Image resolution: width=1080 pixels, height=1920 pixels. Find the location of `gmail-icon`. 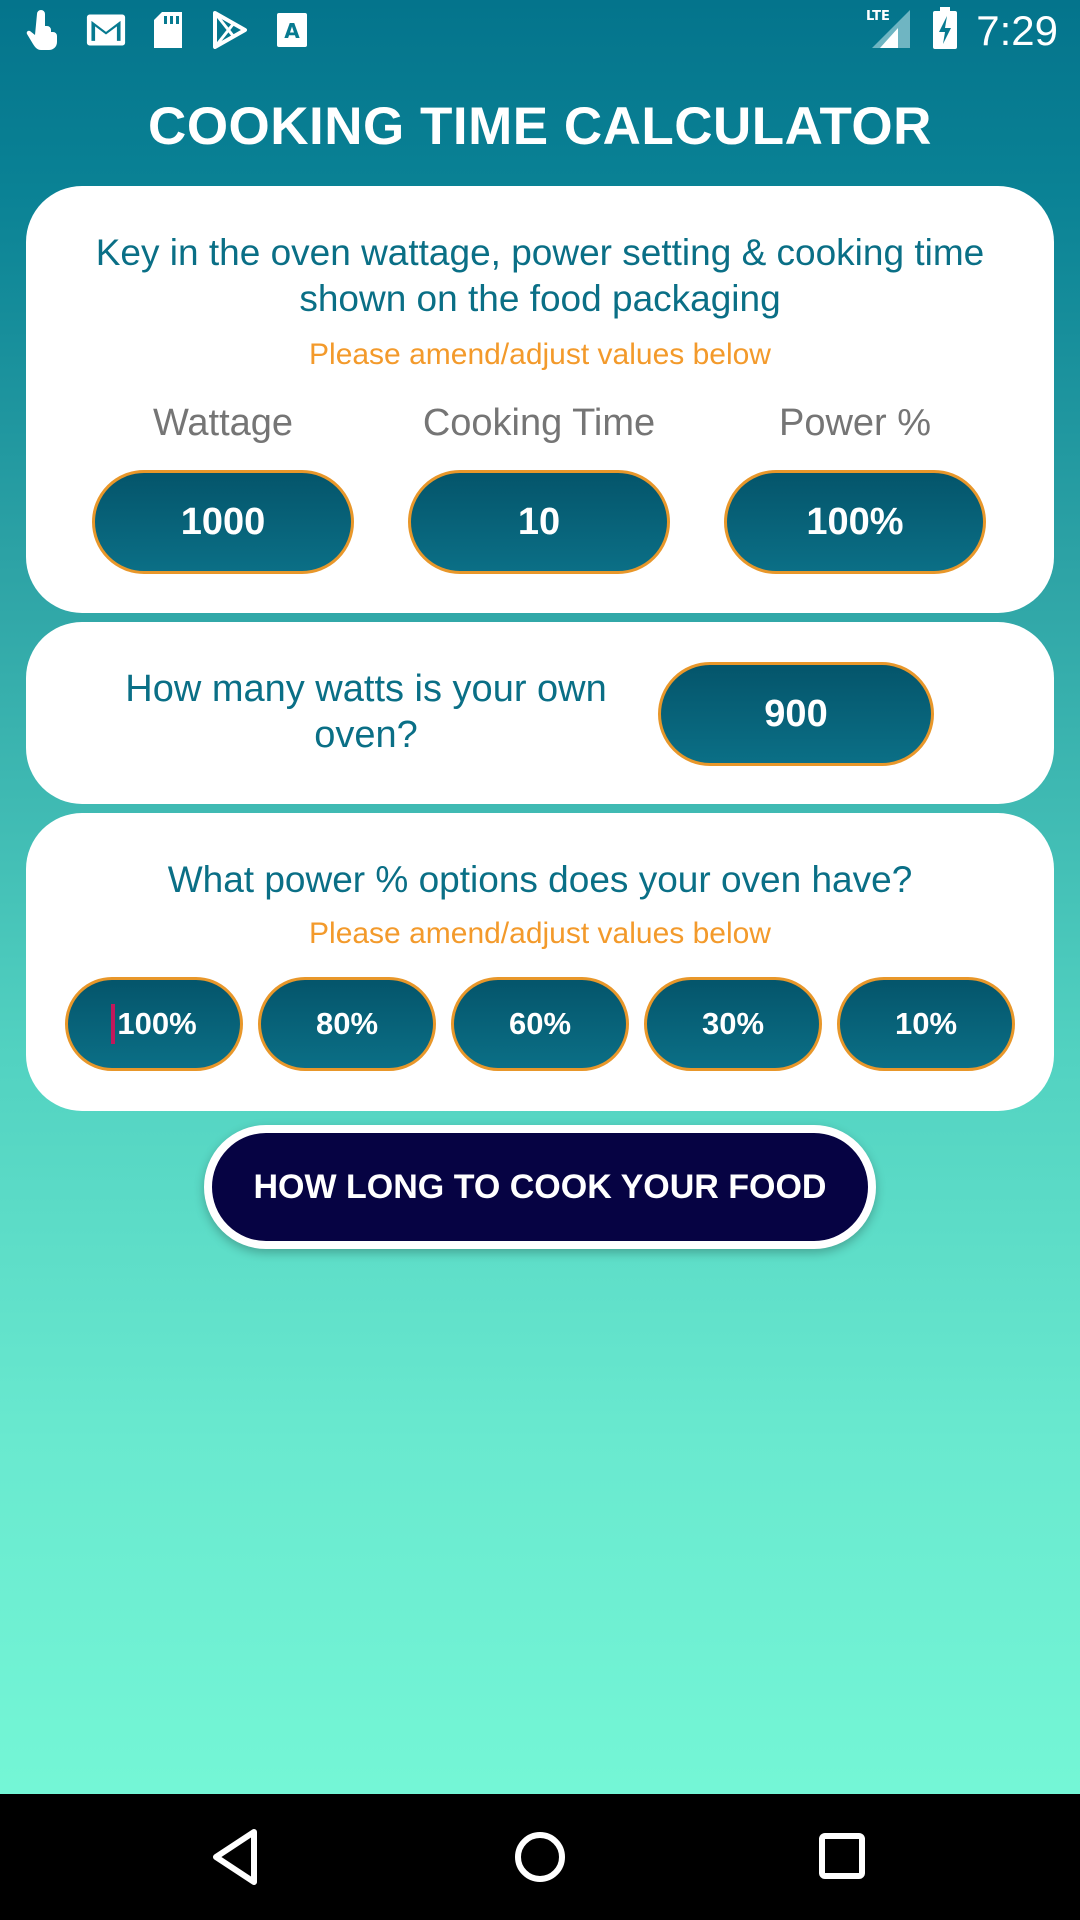

gmail-icon is located at coordinates (106, 30).